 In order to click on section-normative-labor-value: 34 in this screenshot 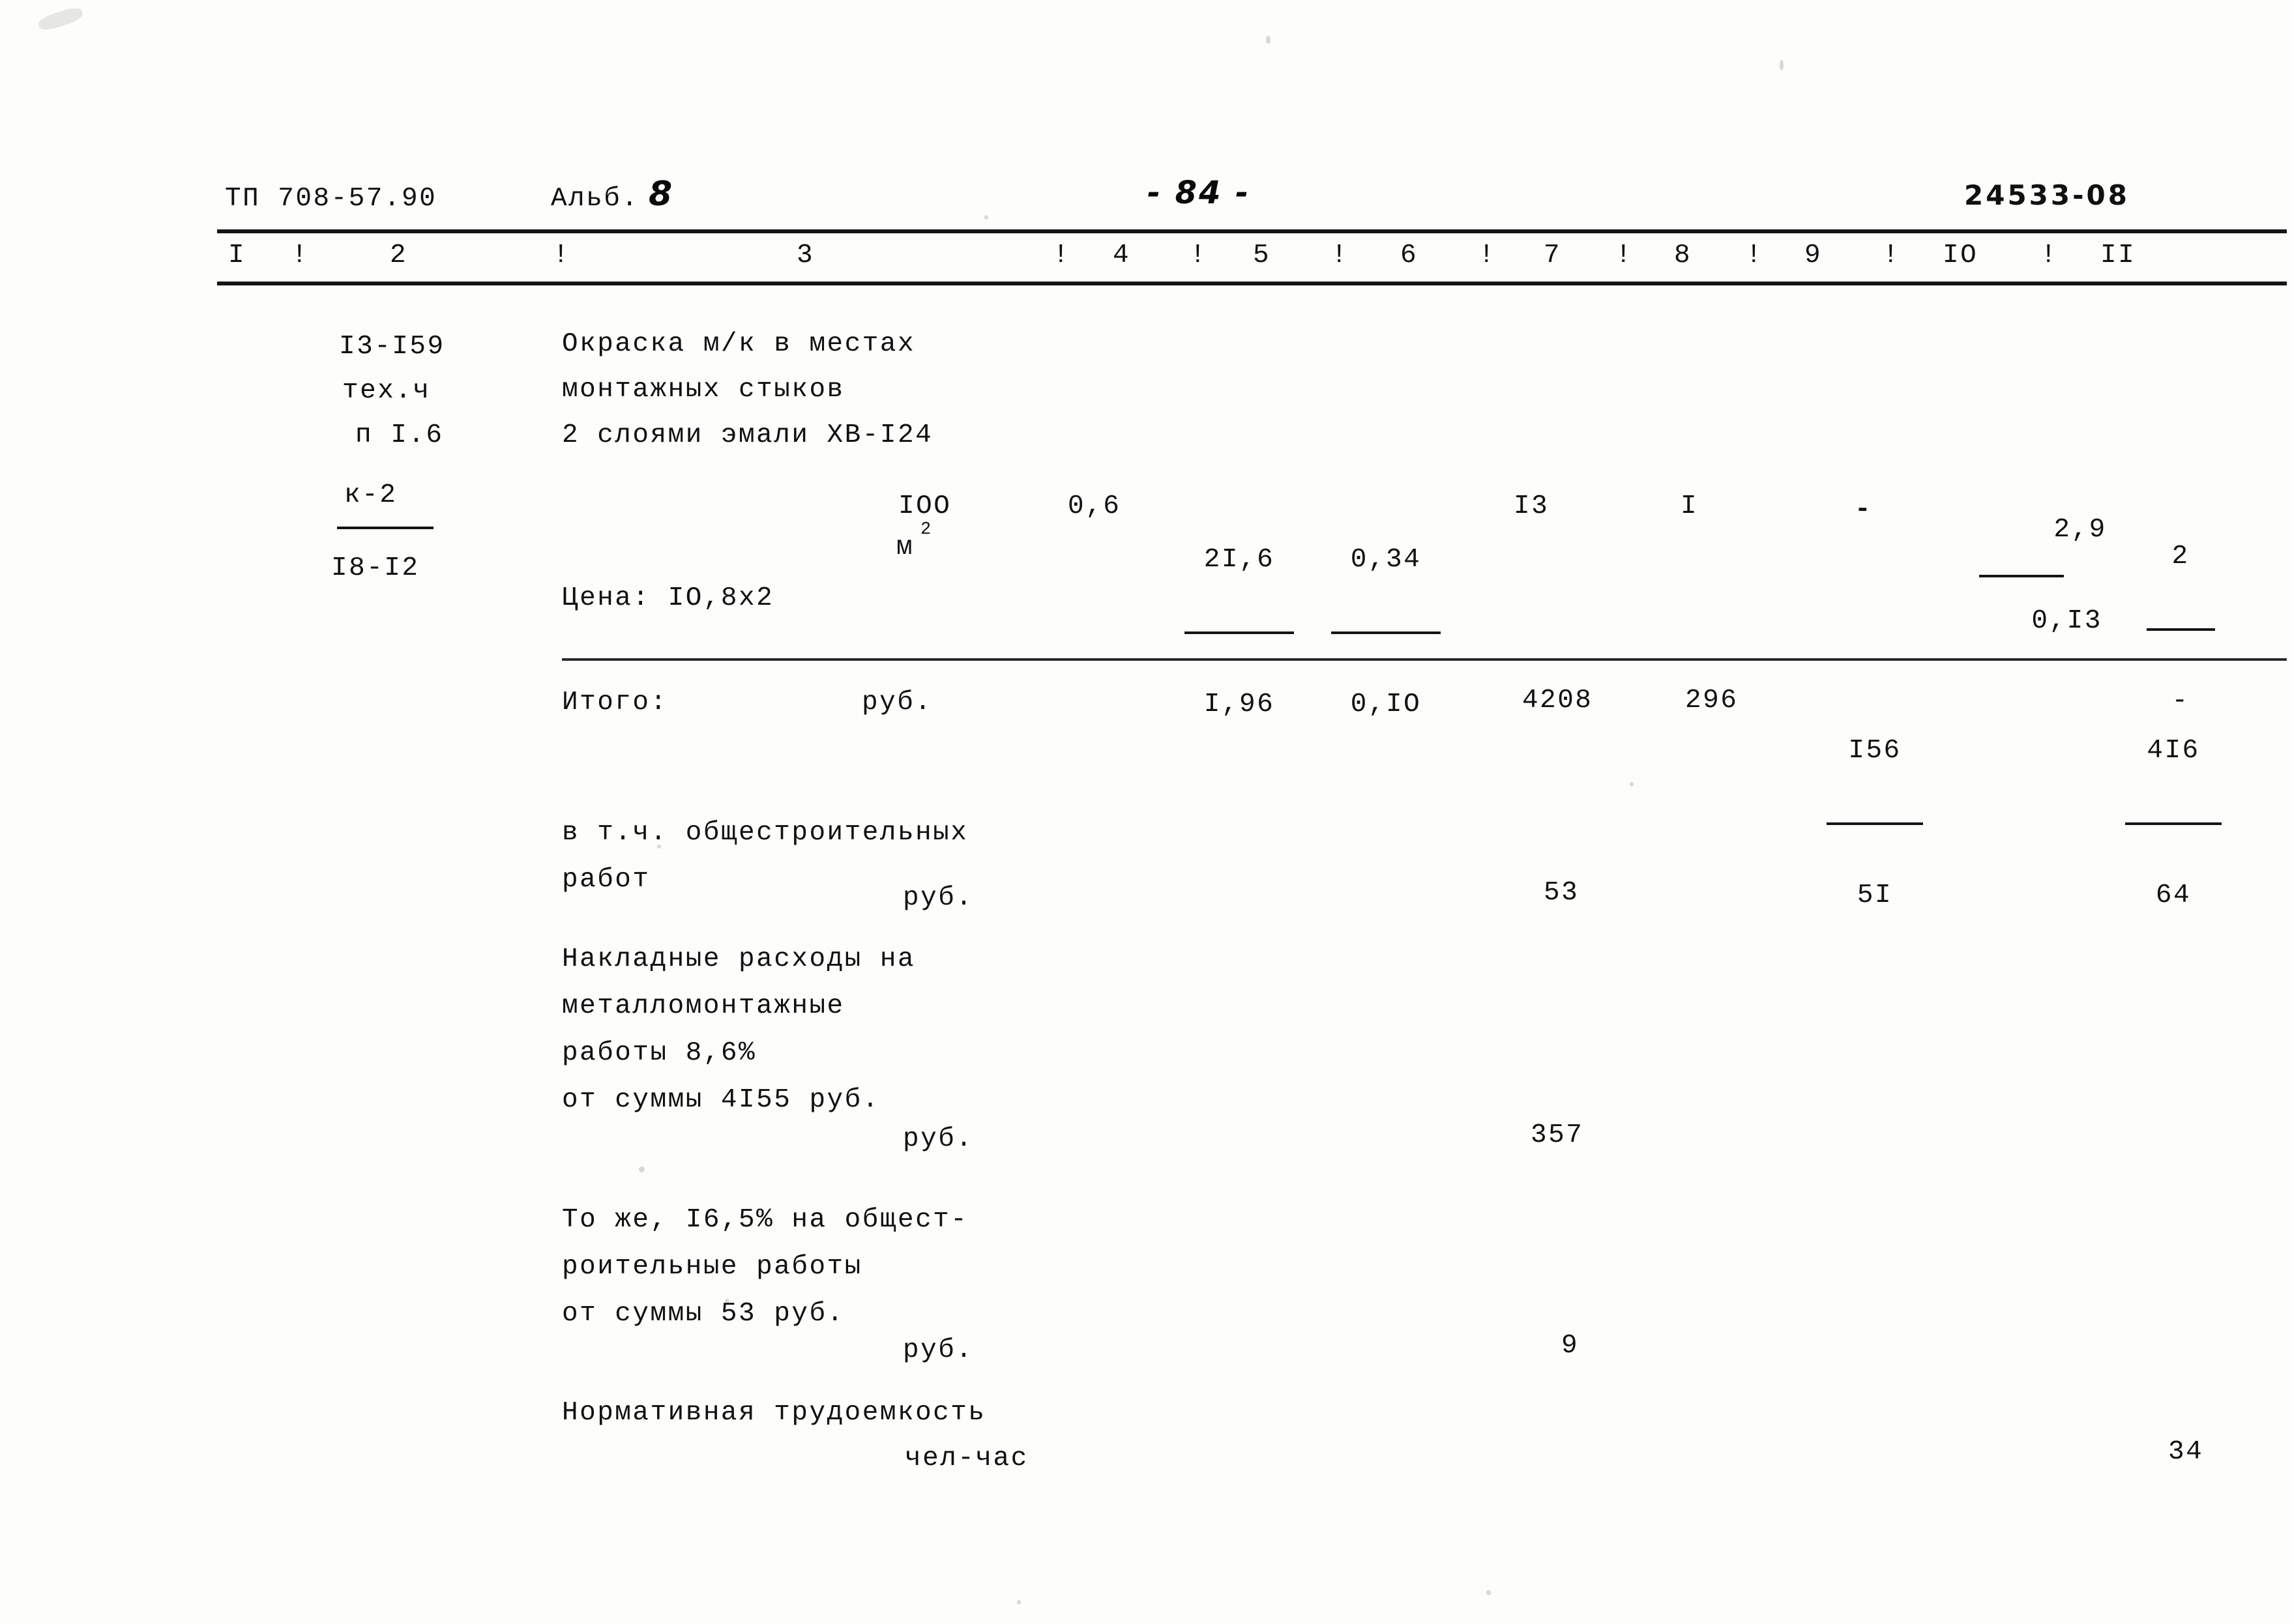, I will do `click(2186, 1452)`.